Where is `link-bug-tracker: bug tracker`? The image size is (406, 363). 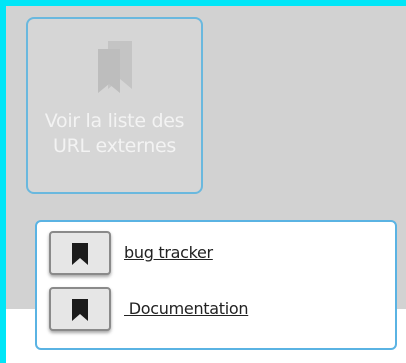
link-bug-tracker: bug tracker is located at coordinates (168, 252).